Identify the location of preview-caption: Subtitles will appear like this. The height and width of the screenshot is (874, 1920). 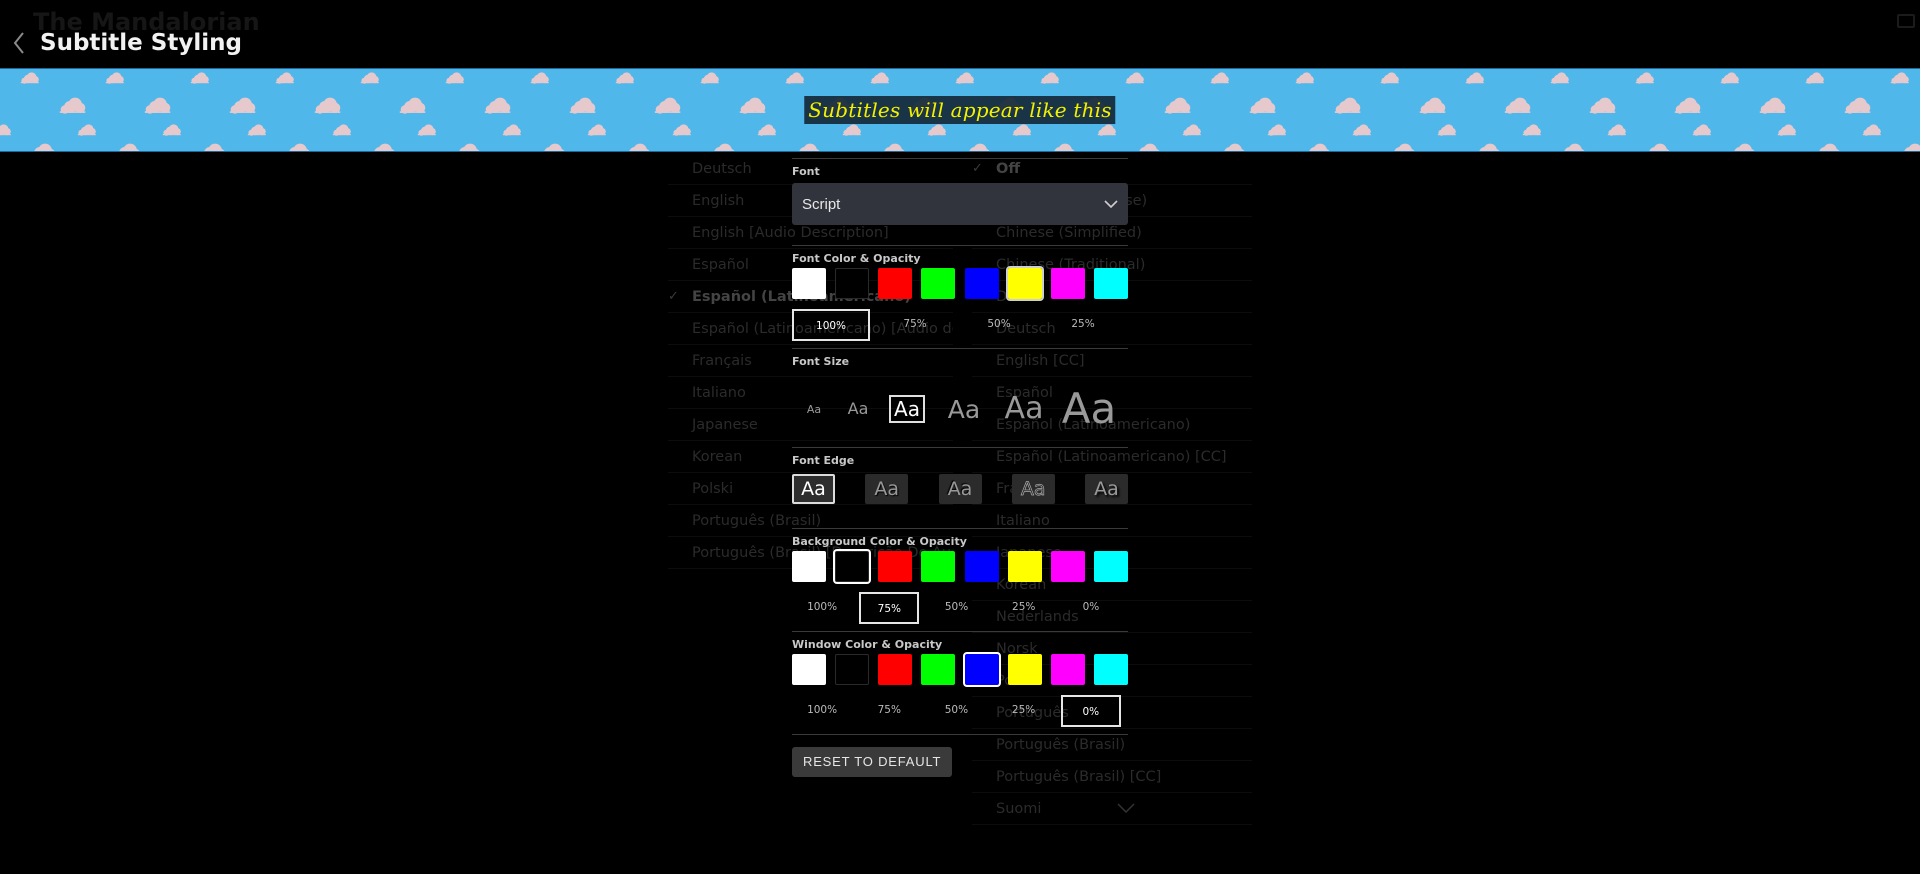
(960, 110).